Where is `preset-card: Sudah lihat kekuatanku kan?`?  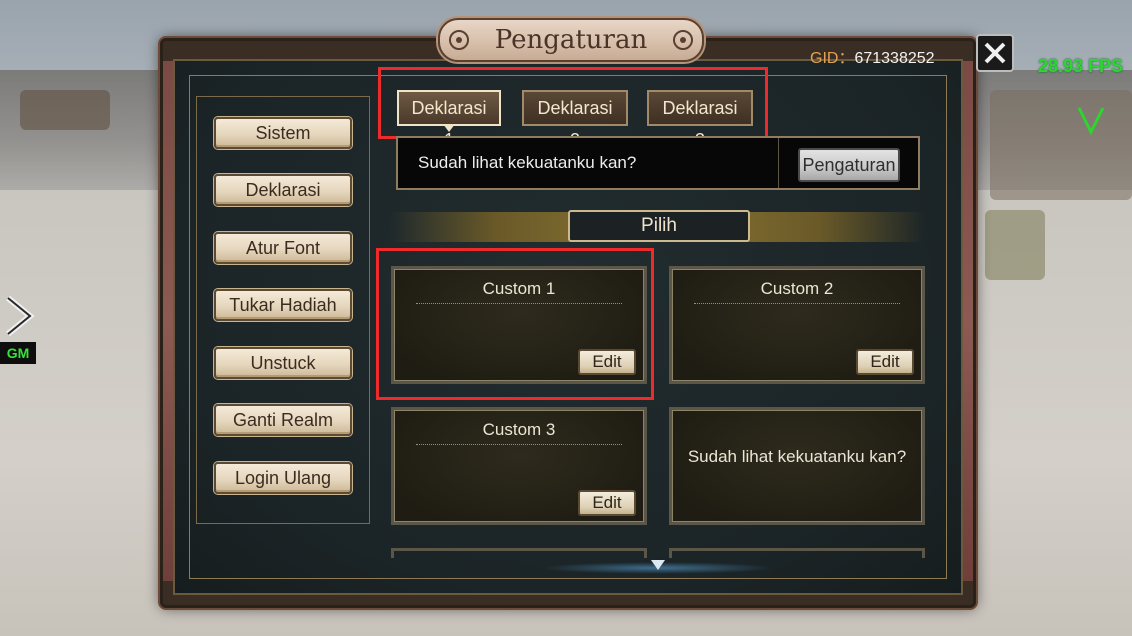 preset-card: Sudah lihat kekuatanku kan? is located at coordinates (797, 466).